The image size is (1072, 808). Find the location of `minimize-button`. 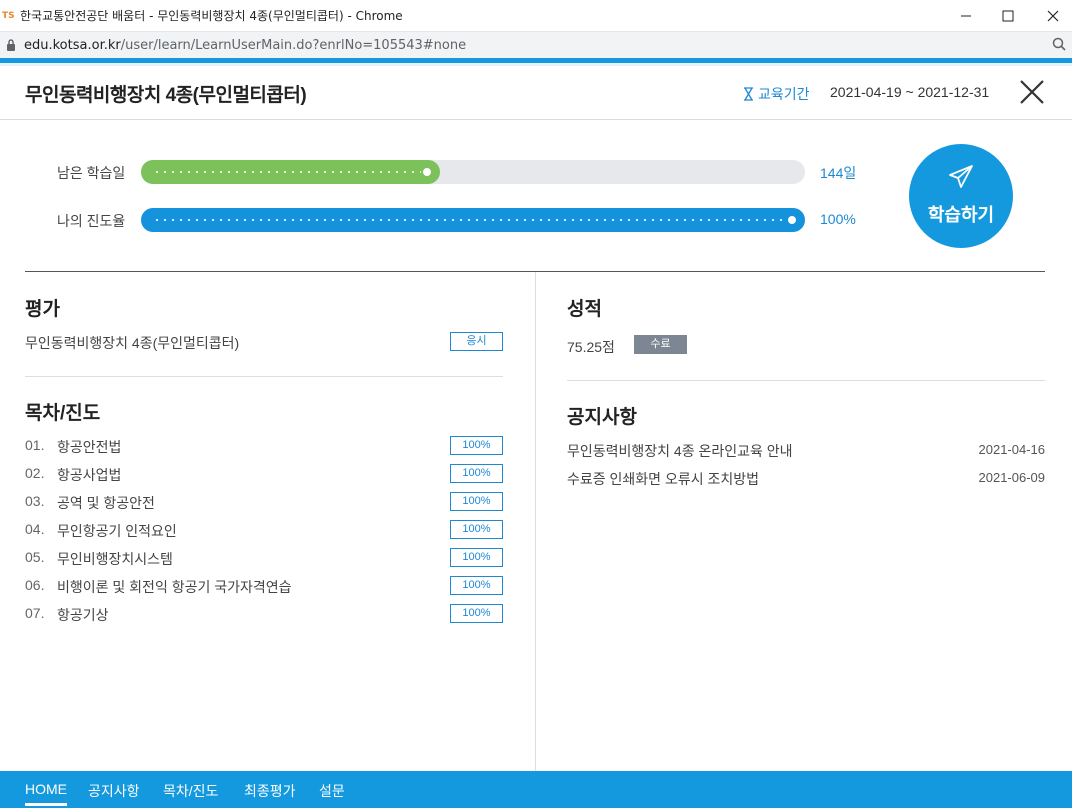

minimize-button is located at coordinates (966, 16).